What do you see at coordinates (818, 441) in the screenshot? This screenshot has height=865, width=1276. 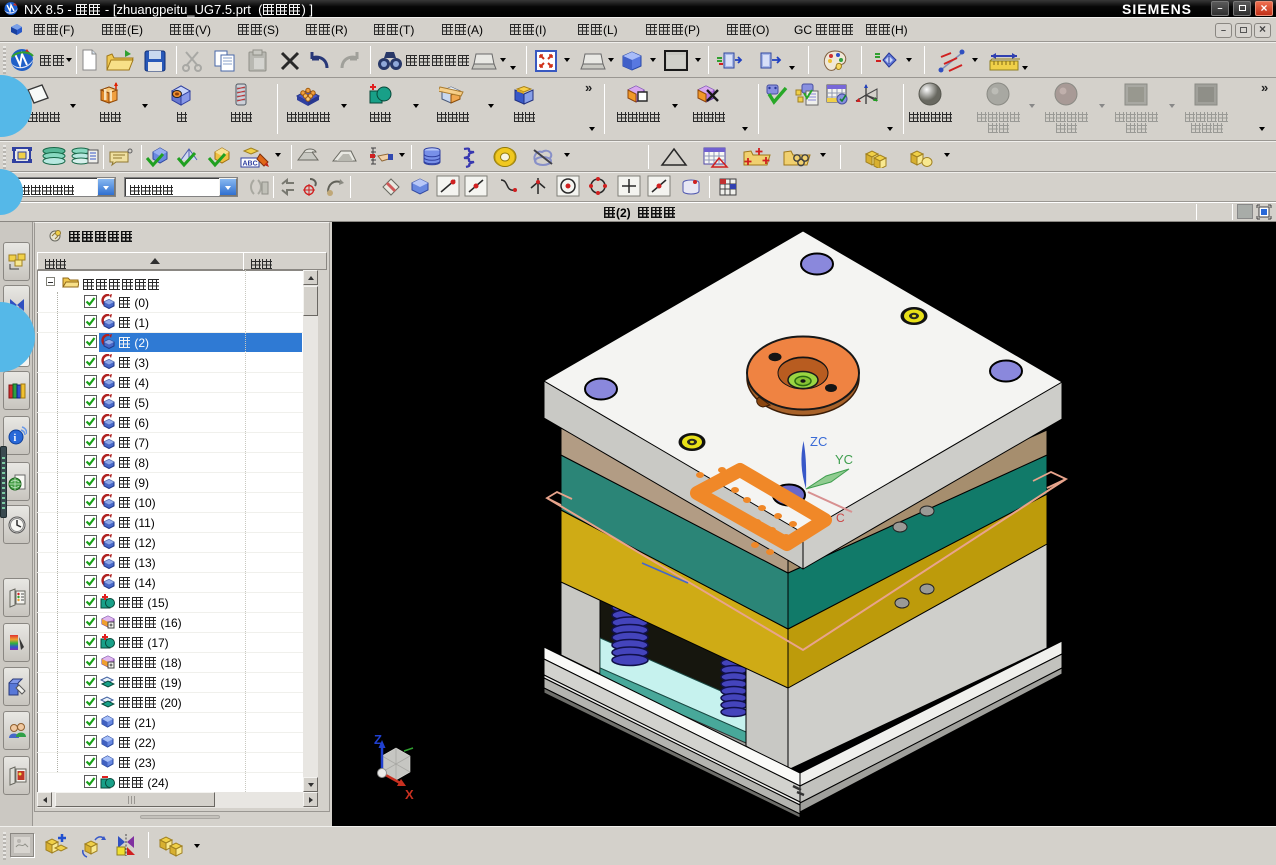 I see `svg-text: ZC` at bounding box center [818, 441].